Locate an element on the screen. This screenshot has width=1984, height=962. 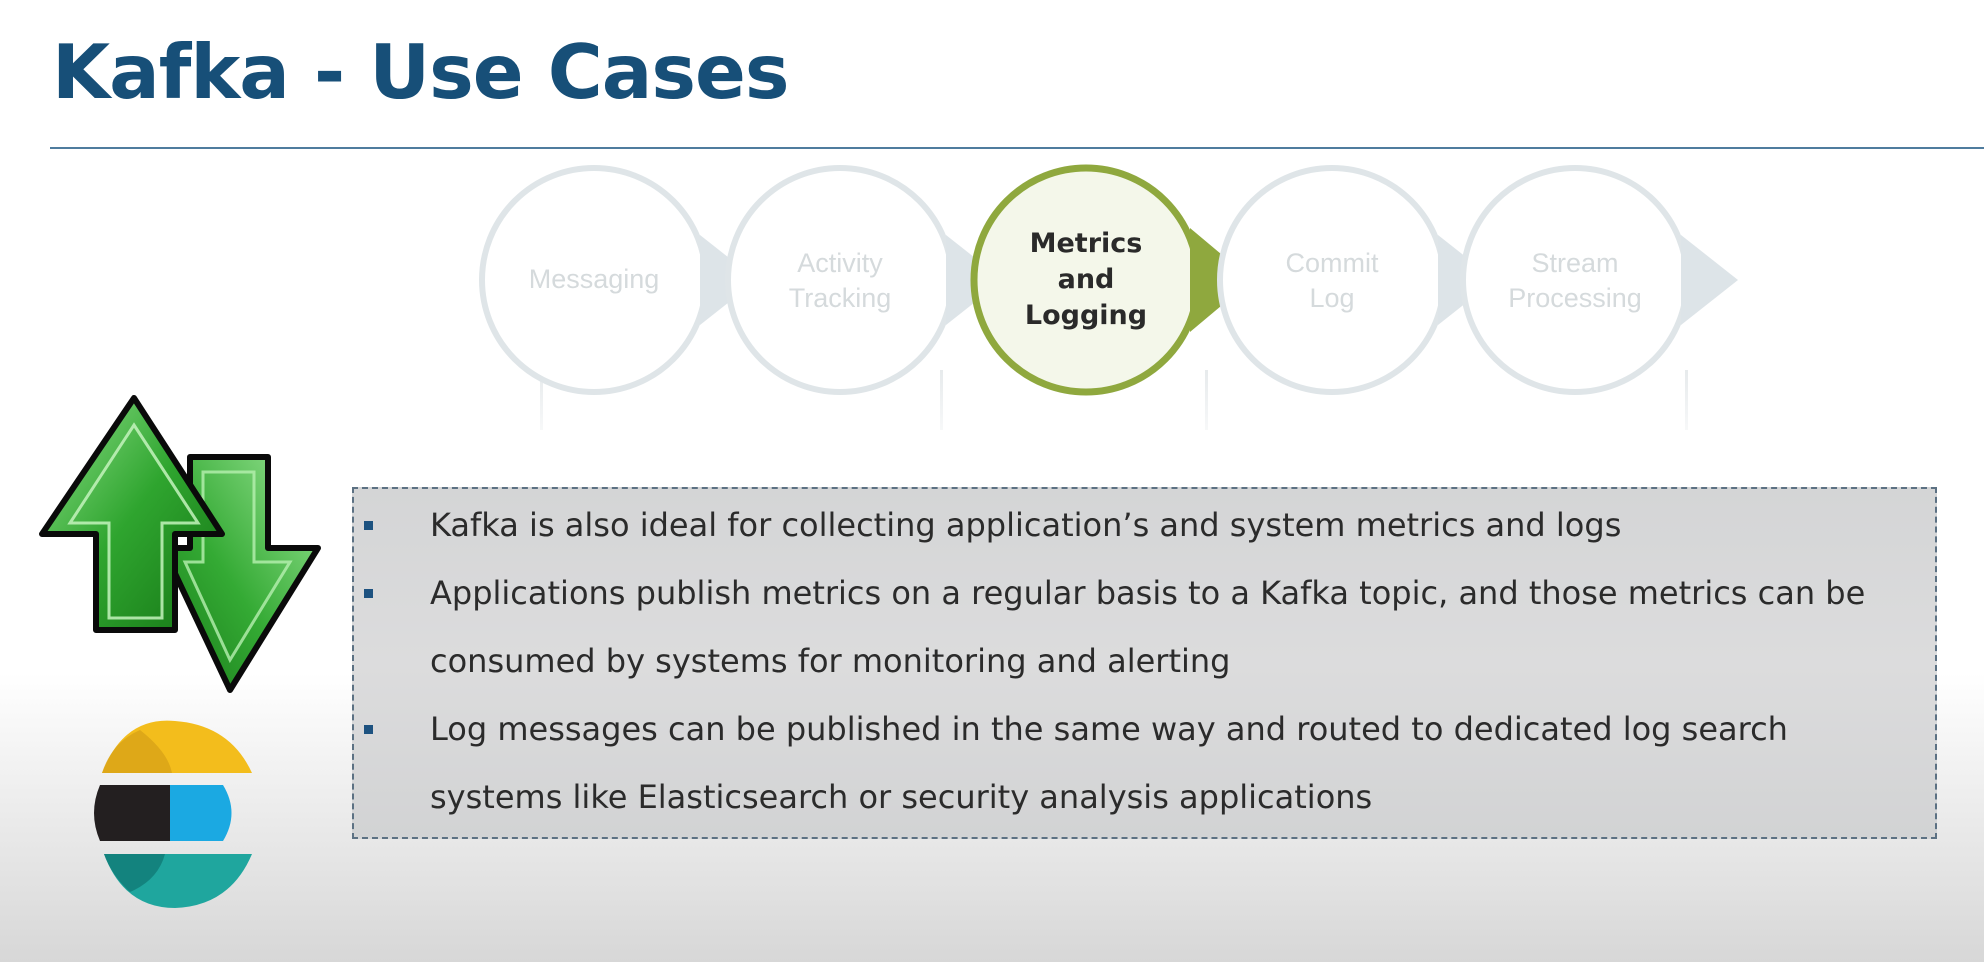
step-label-activity-tracking: Activity Tracking is located at coordinates (840, 281).